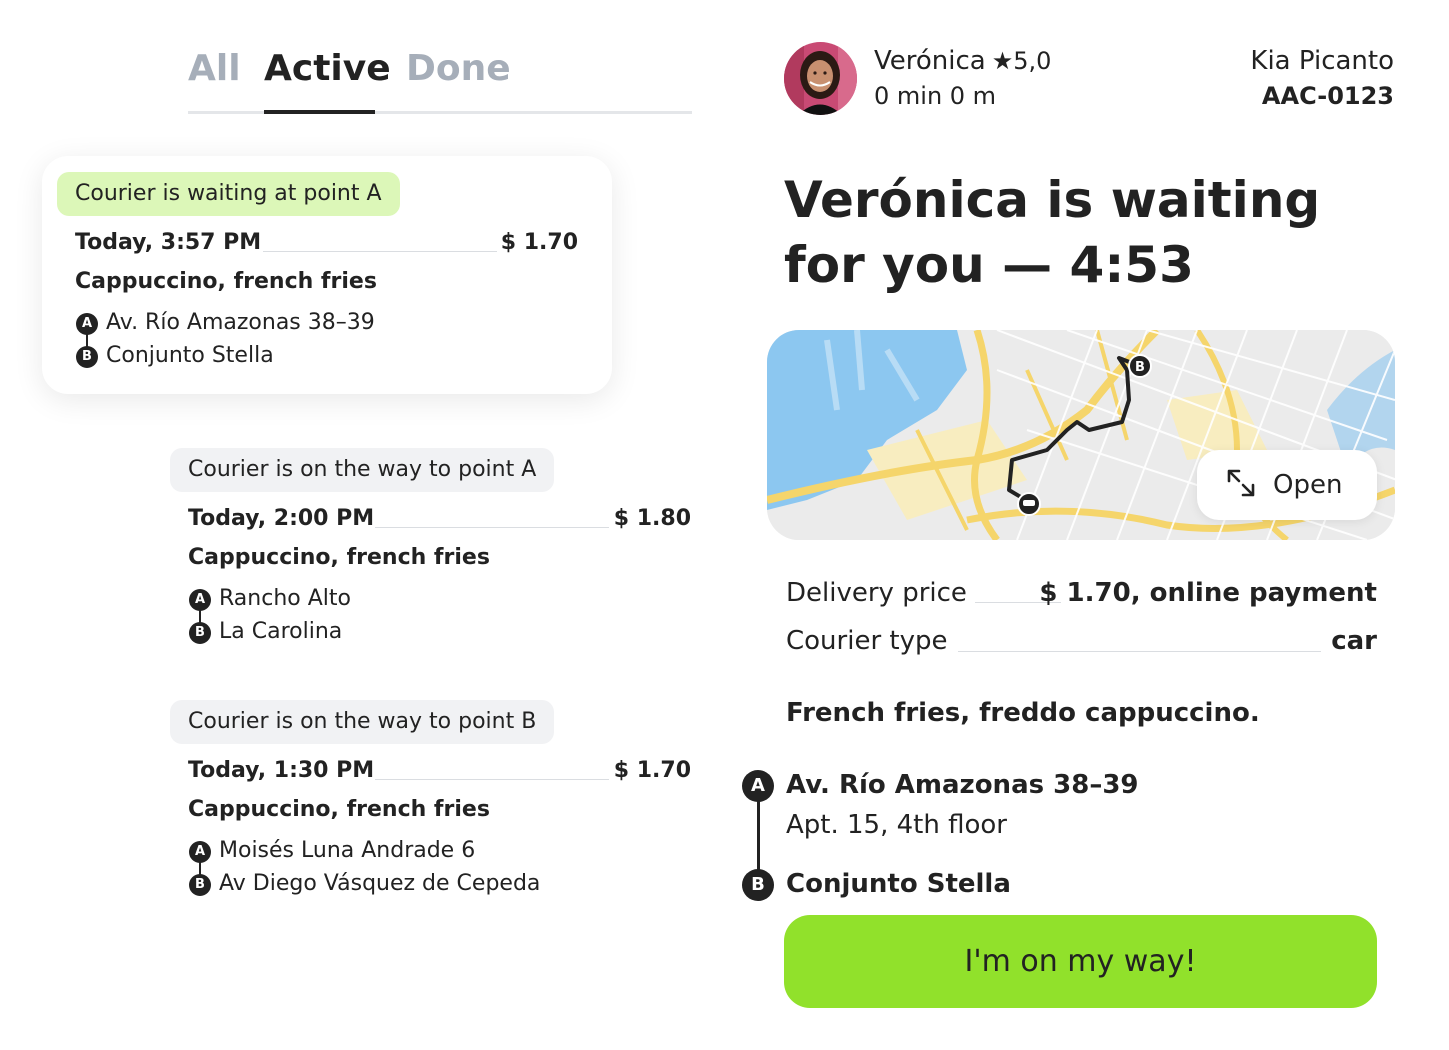 The width and height of the screenshot is (1449, 1050). What do you see at coordinates (285, 598) in the screenshot?
I see `pickup-address-text: Rancho Alto` at bounding box center [285, 598].